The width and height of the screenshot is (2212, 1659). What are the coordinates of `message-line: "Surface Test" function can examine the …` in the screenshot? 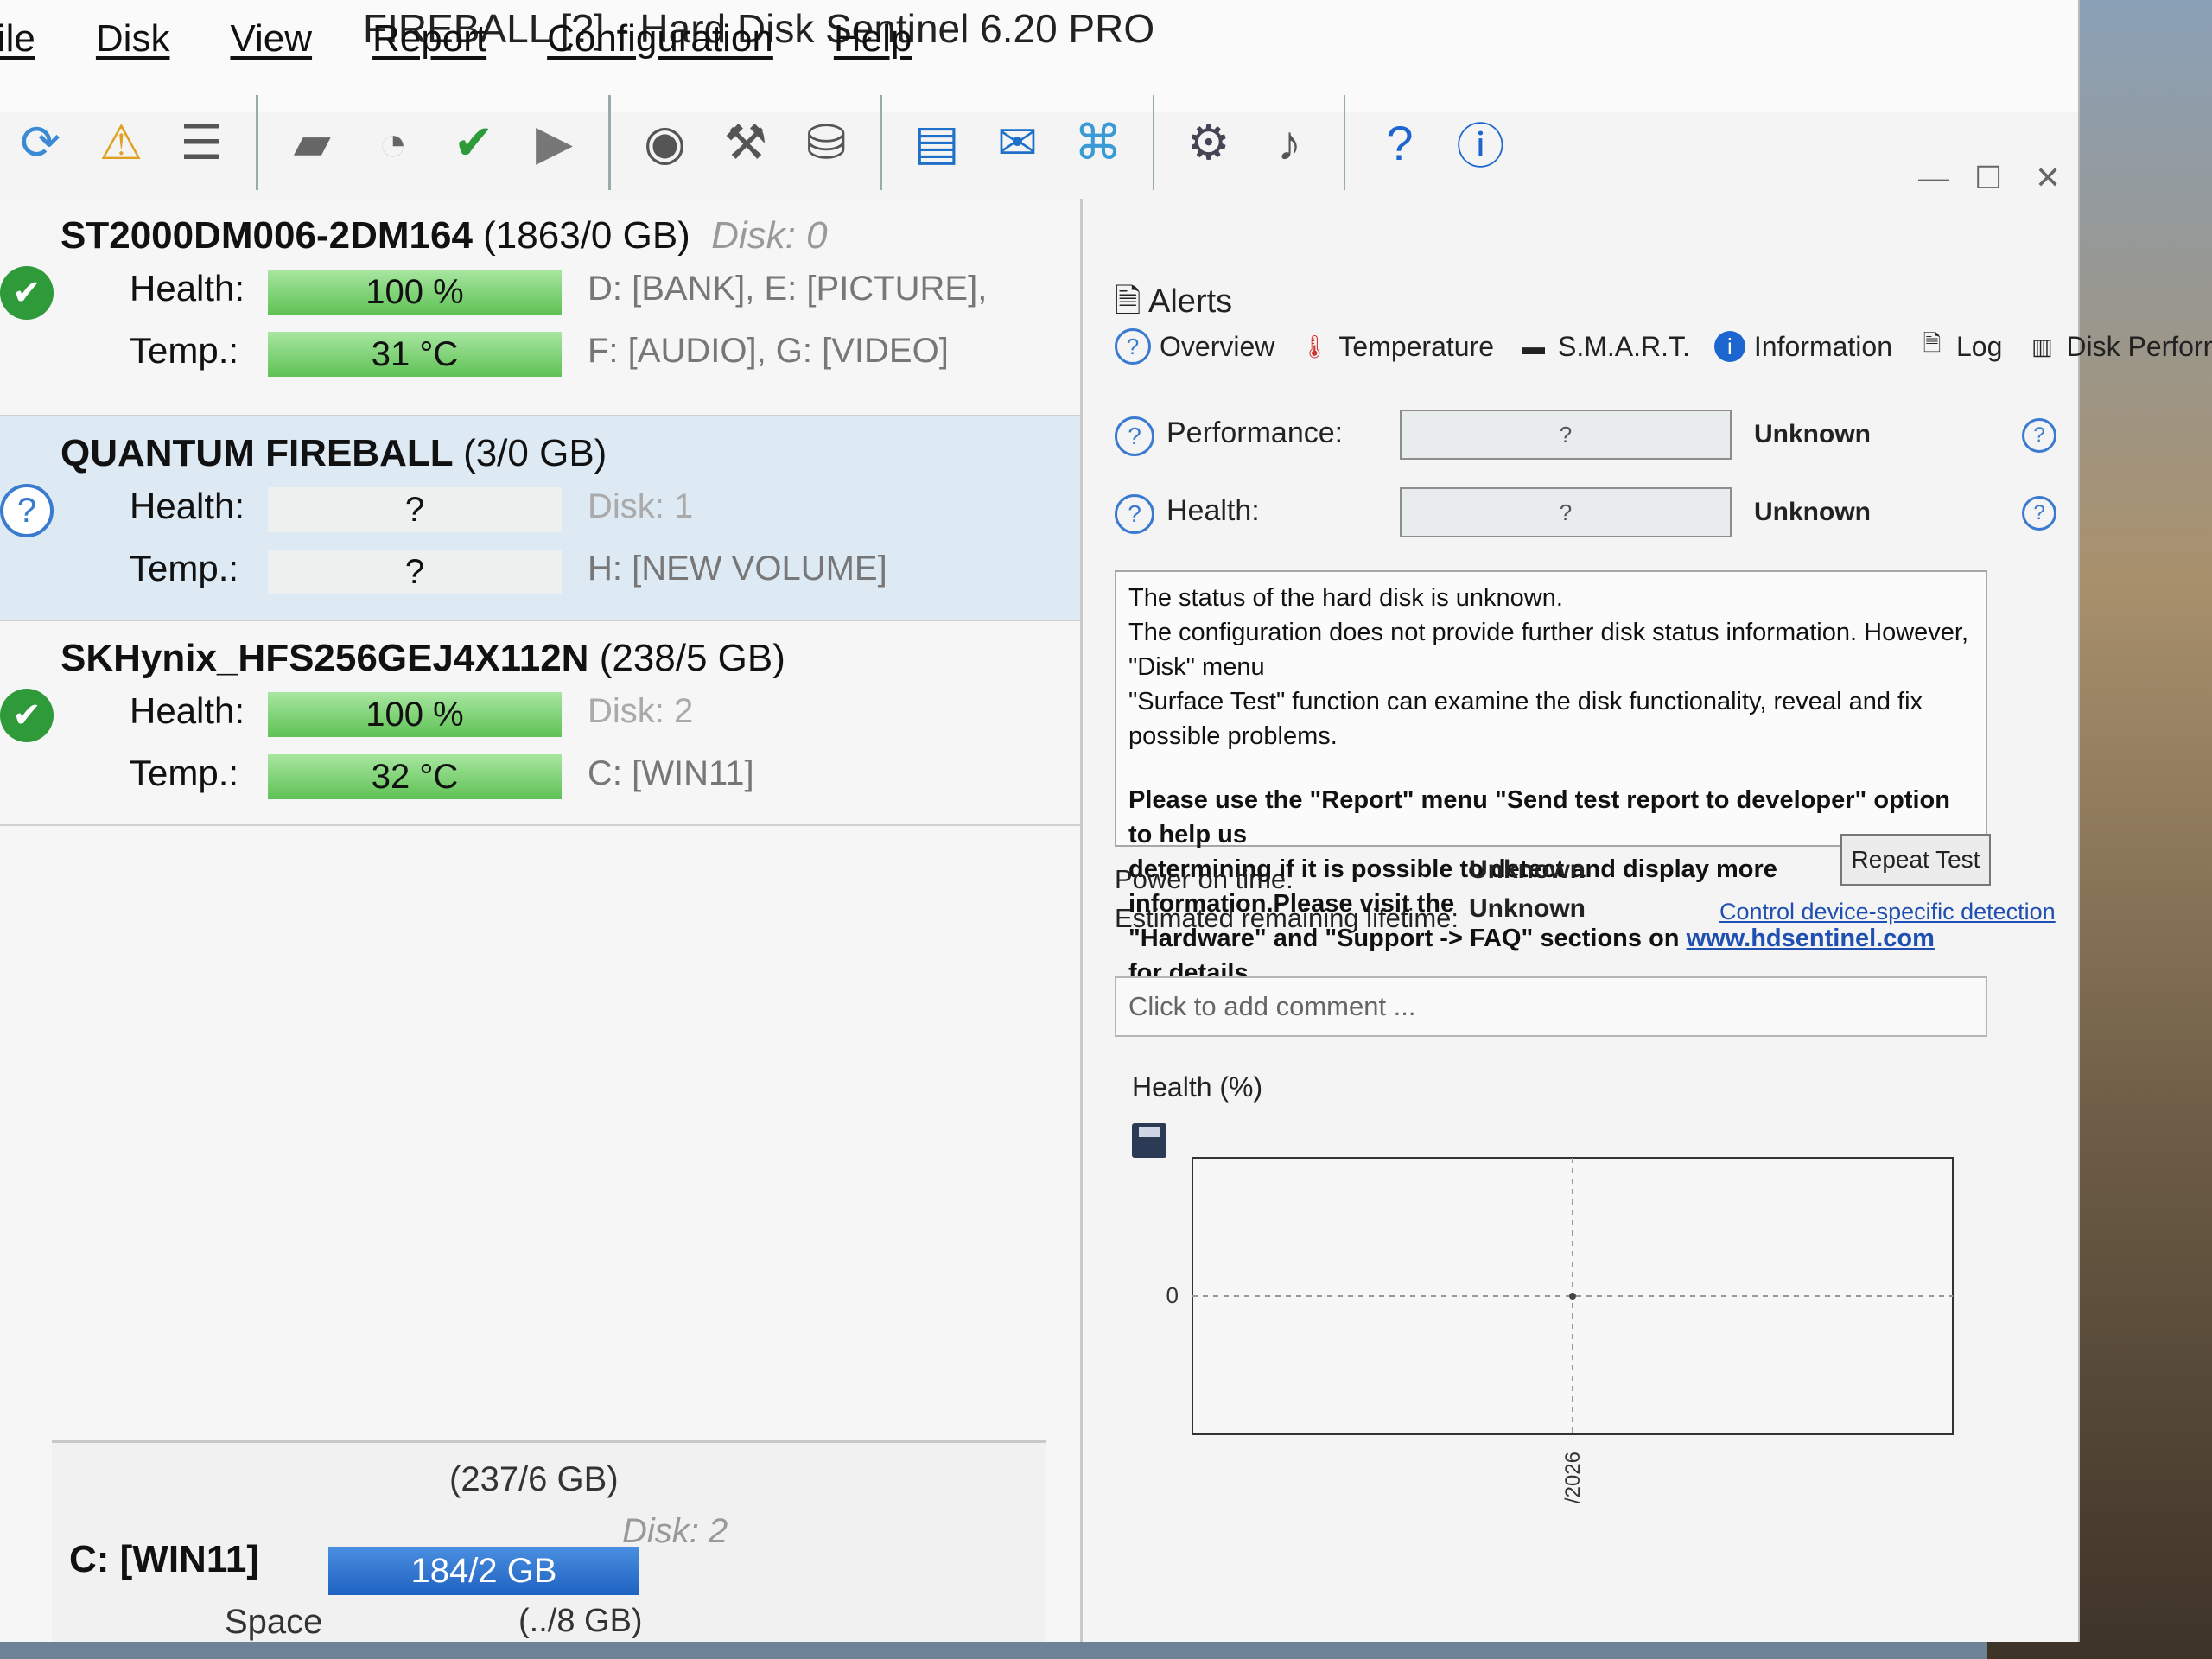 It's located at (1525, 719).